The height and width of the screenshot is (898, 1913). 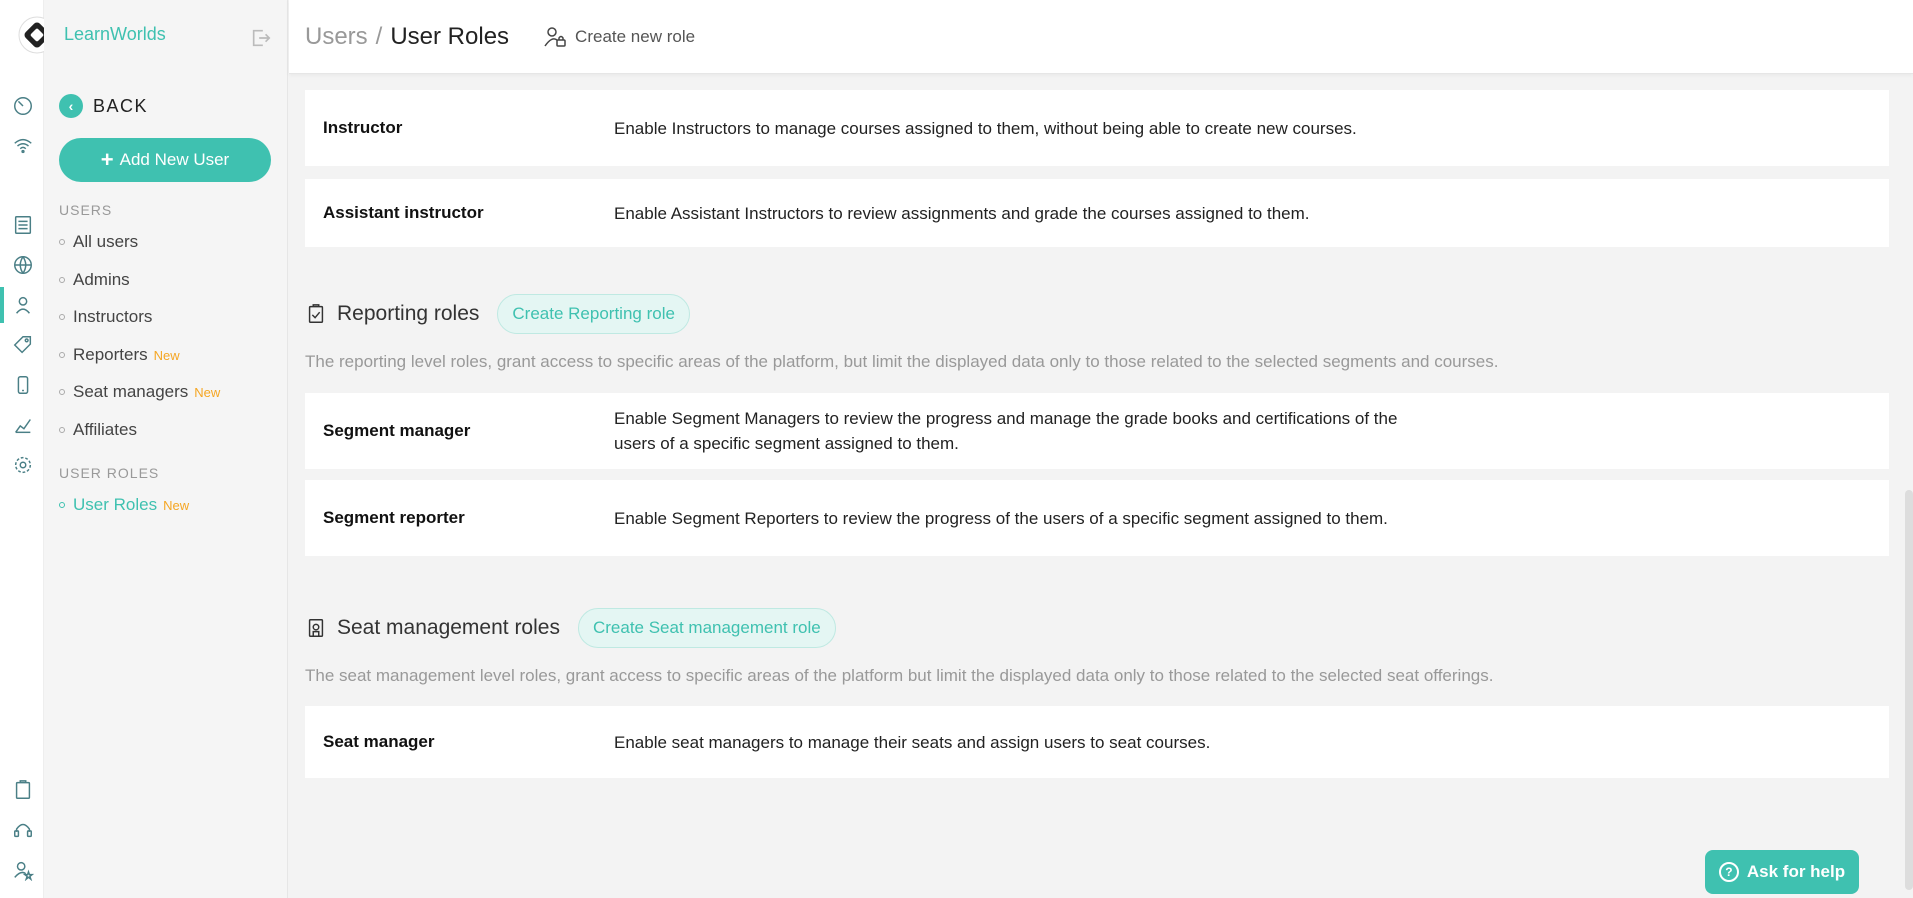 What do you see at coordinates (397, 430) in the screenshot?
I see `role-name: Segment manager` at bounding box center [397, 430].